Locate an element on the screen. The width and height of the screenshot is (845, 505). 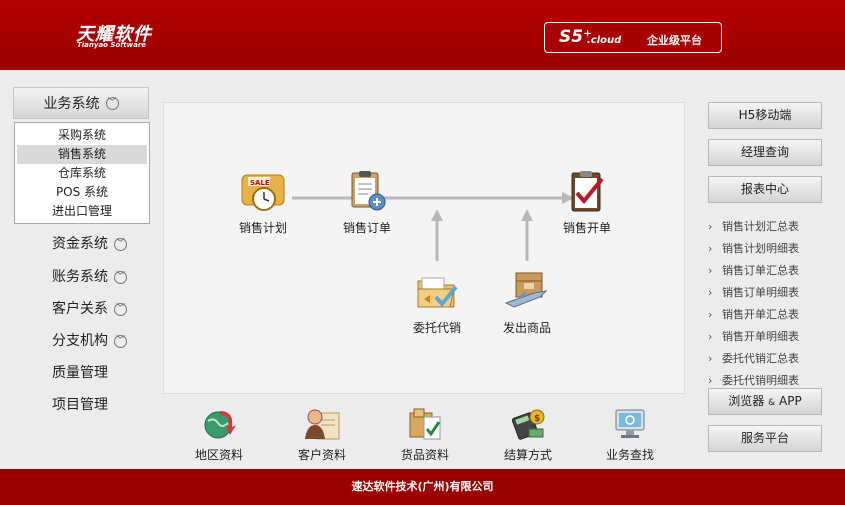
footer-bar: 速达软件技术(广州)有限公司 is located at coordinates (422, 487).